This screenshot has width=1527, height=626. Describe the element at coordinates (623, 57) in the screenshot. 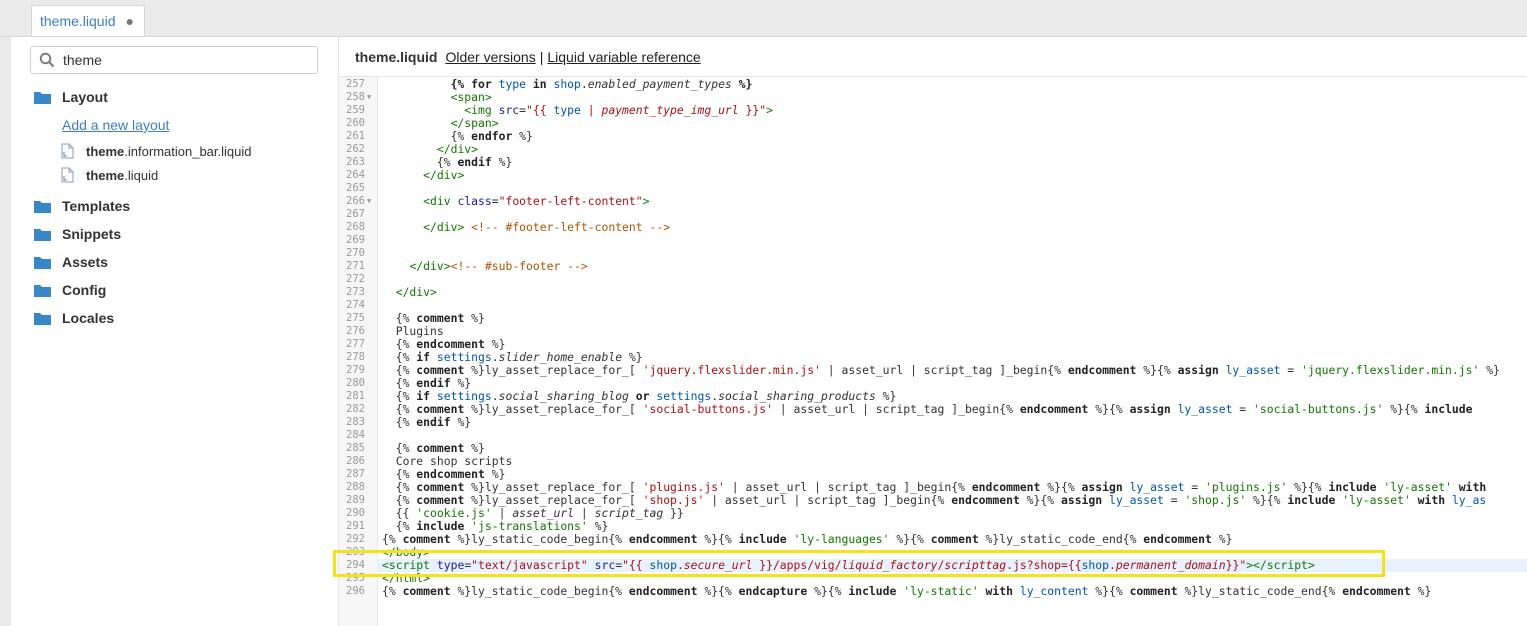

I see `liquid-variable-reference-link: Liquid variable reference` at that location.